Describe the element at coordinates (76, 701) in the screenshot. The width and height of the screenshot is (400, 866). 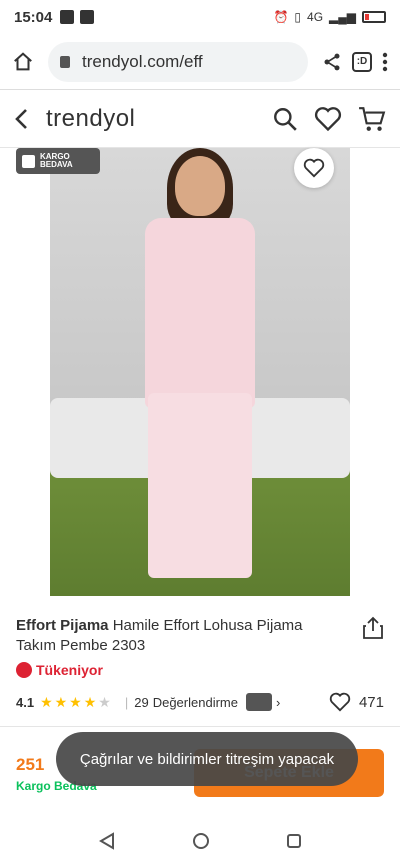
I see `rating-stars: ★★★★★` at that location.